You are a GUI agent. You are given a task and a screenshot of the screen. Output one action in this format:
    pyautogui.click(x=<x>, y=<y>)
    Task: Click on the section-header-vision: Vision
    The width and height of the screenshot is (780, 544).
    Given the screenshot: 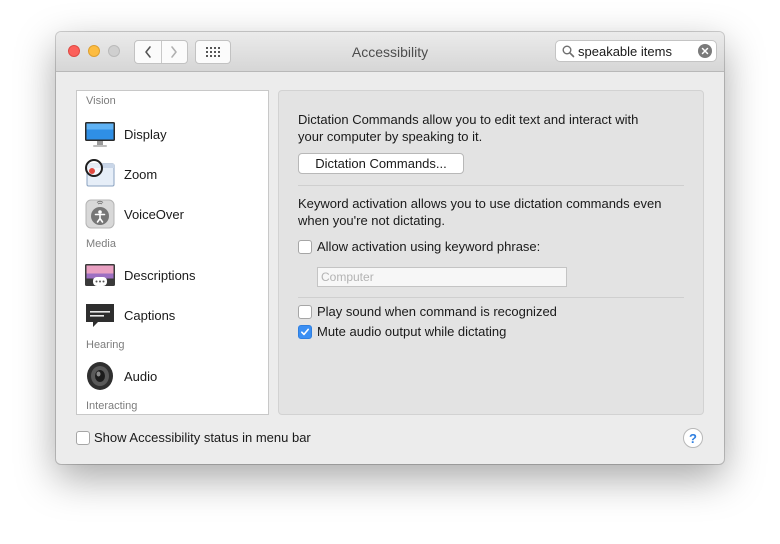 What is the action you would take?
    pyautogui.click(x=101, y=101)
    